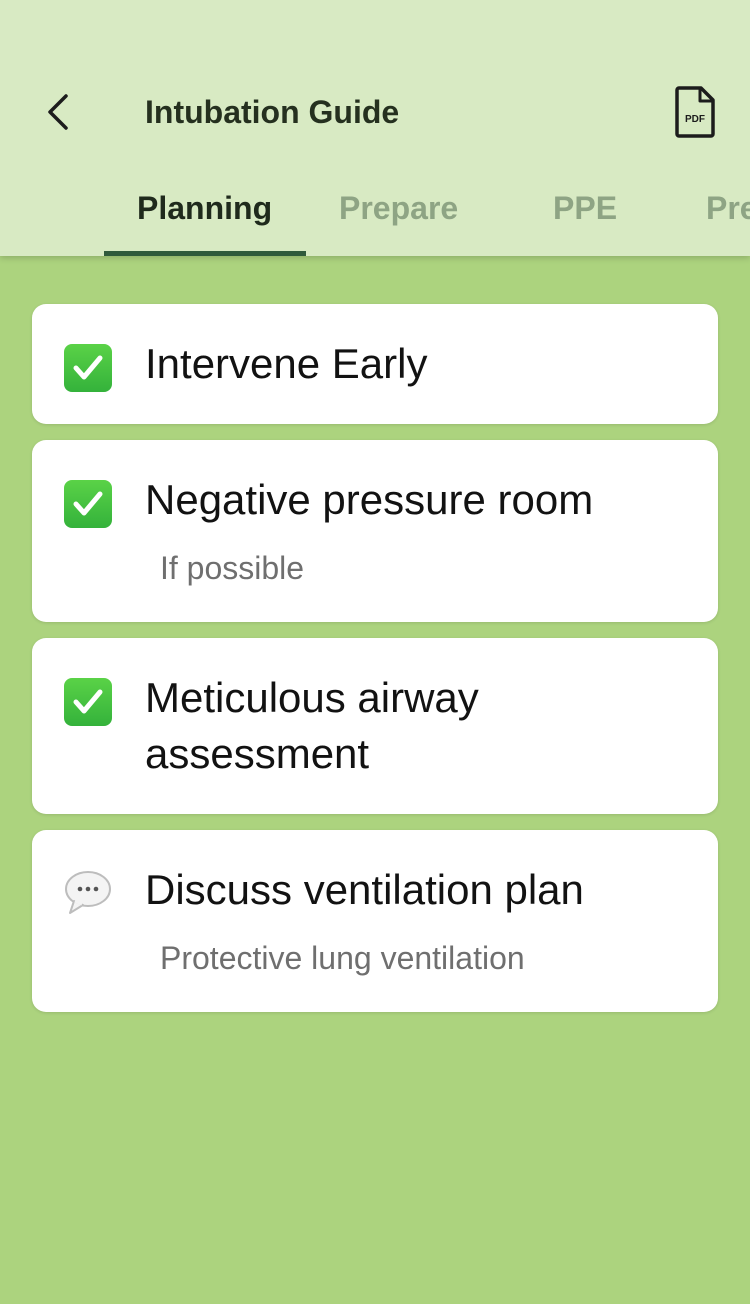 The height and width of the screenshot is (1304, 750). What do you see at coordinates (695, 119) in the screenshot?
I see `pdf-icon-label: PDF` at bounding box center [695, 119].